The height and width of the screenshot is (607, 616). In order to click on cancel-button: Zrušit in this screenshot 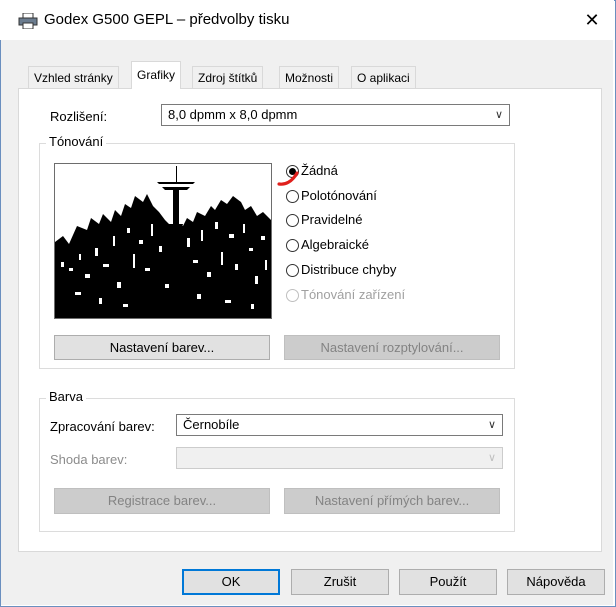, I will do `click(340, 582)`.